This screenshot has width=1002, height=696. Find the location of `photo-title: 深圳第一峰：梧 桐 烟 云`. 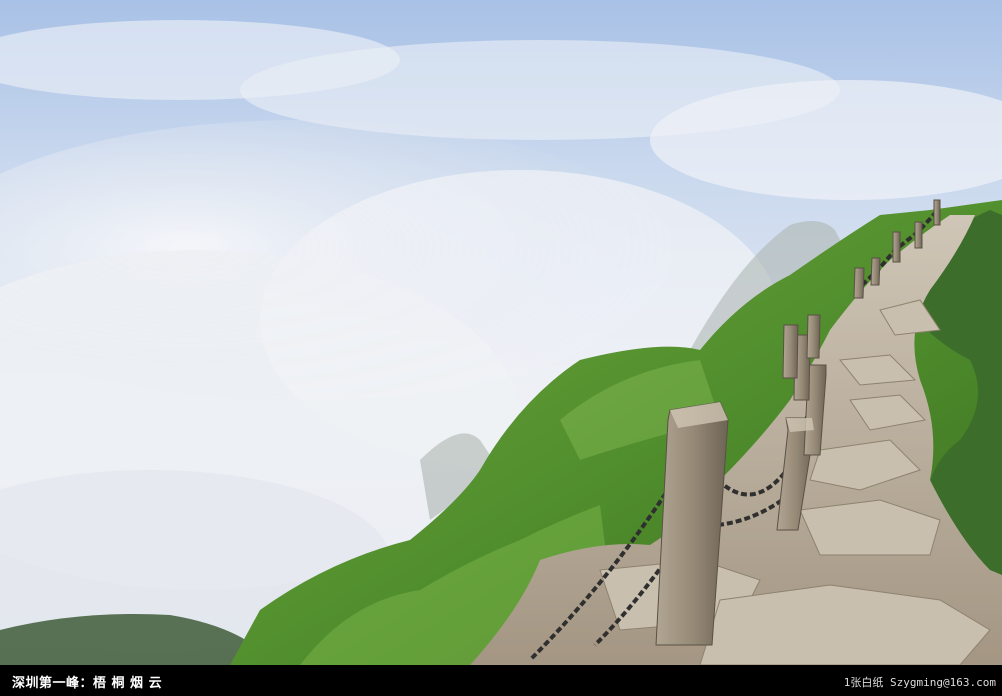

photo-title: 深圳第一峰：梧 桐 烟 云 is located at coordinates (87, 683).